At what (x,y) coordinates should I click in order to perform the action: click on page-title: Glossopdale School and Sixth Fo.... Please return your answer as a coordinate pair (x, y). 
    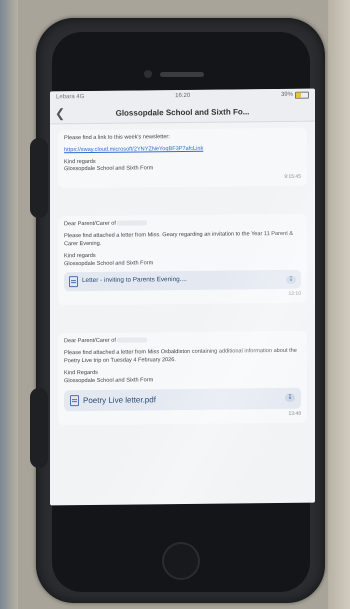
    Looking at the image, I should click on (182, 112).